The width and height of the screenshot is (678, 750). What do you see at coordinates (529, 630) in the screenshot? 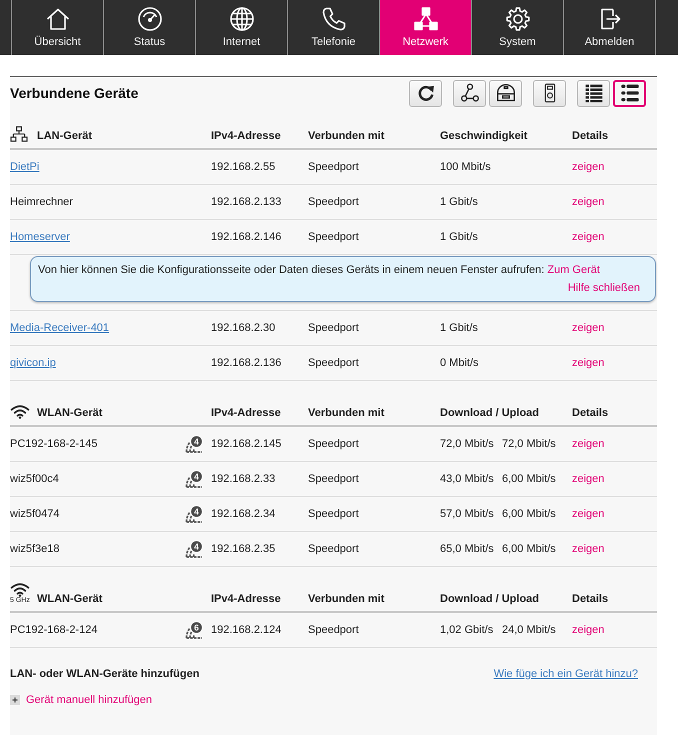
I see `upload-speed: 24,0 Mbit/s` at bounding box center [529, 630].